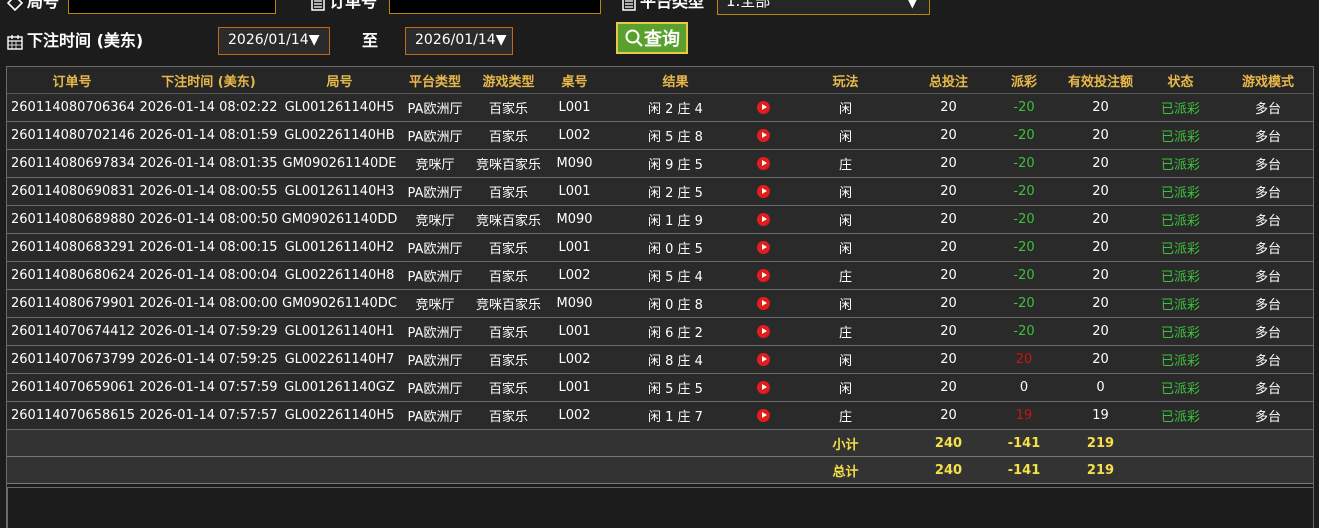 The image size is (1319, 528). What do you see at coordinates (72, 80) in the screenshot?
I see `header-order-no: 订单号` at bounding box center [72, 80].